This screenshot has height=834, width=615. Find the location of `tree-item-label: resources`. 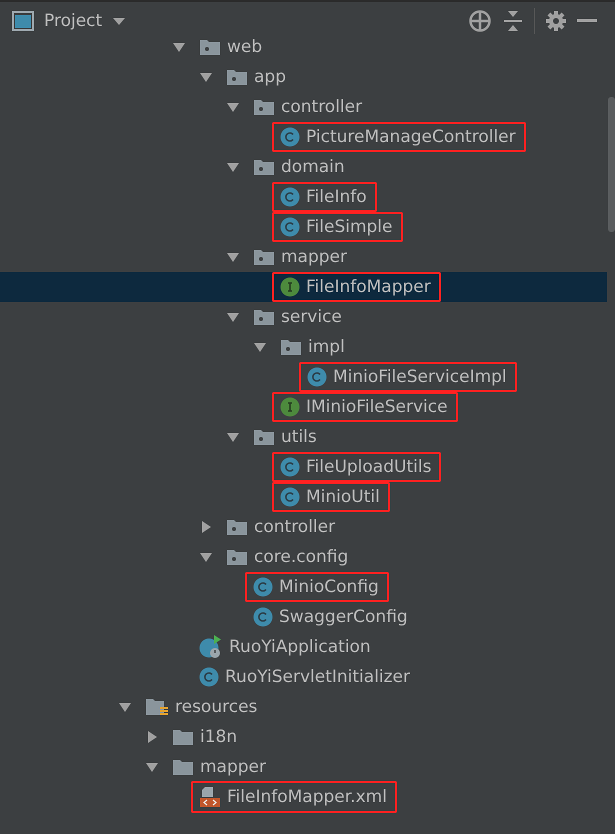

tree-item-label: resources is located at coordinates (216, 707).